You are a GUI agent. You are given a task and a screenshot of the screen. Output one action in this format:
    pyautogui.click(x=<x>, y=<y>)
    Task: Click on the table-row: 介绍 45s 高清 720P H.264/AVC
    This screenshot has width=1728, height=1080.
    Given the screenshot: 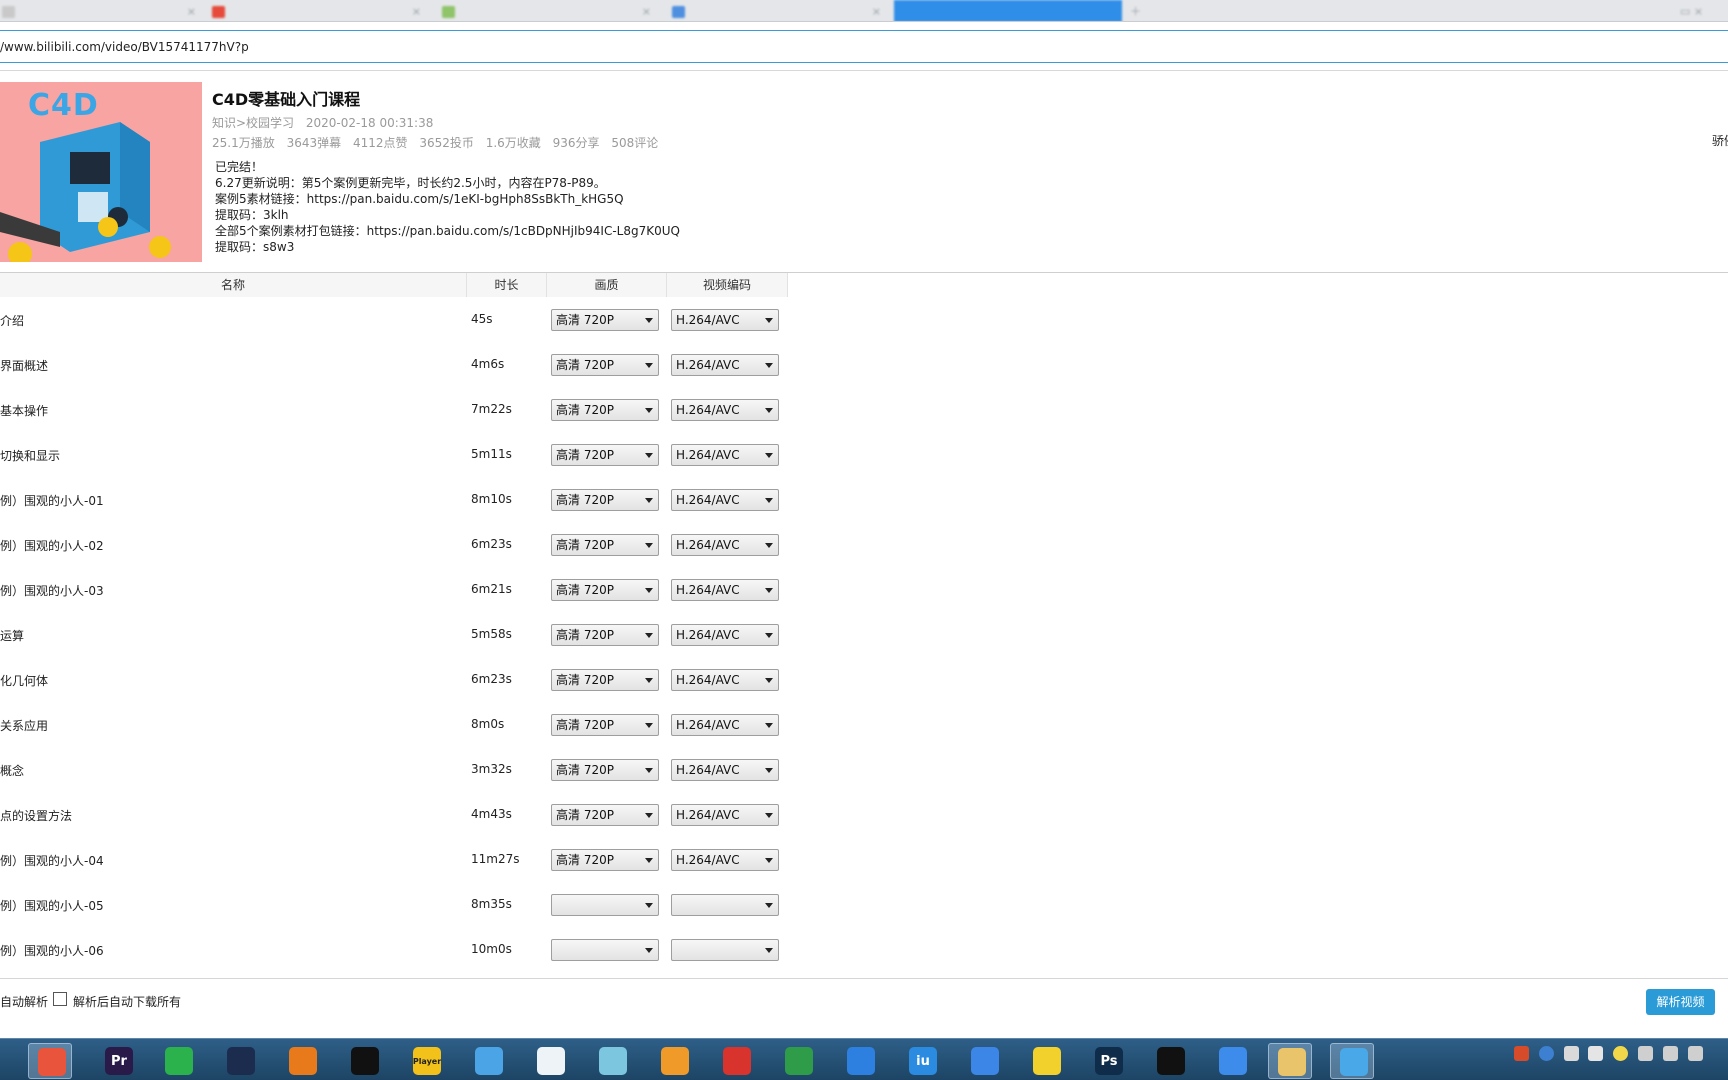 What is the action you would take?
    pyautogui.click(x=400, y=320)
    